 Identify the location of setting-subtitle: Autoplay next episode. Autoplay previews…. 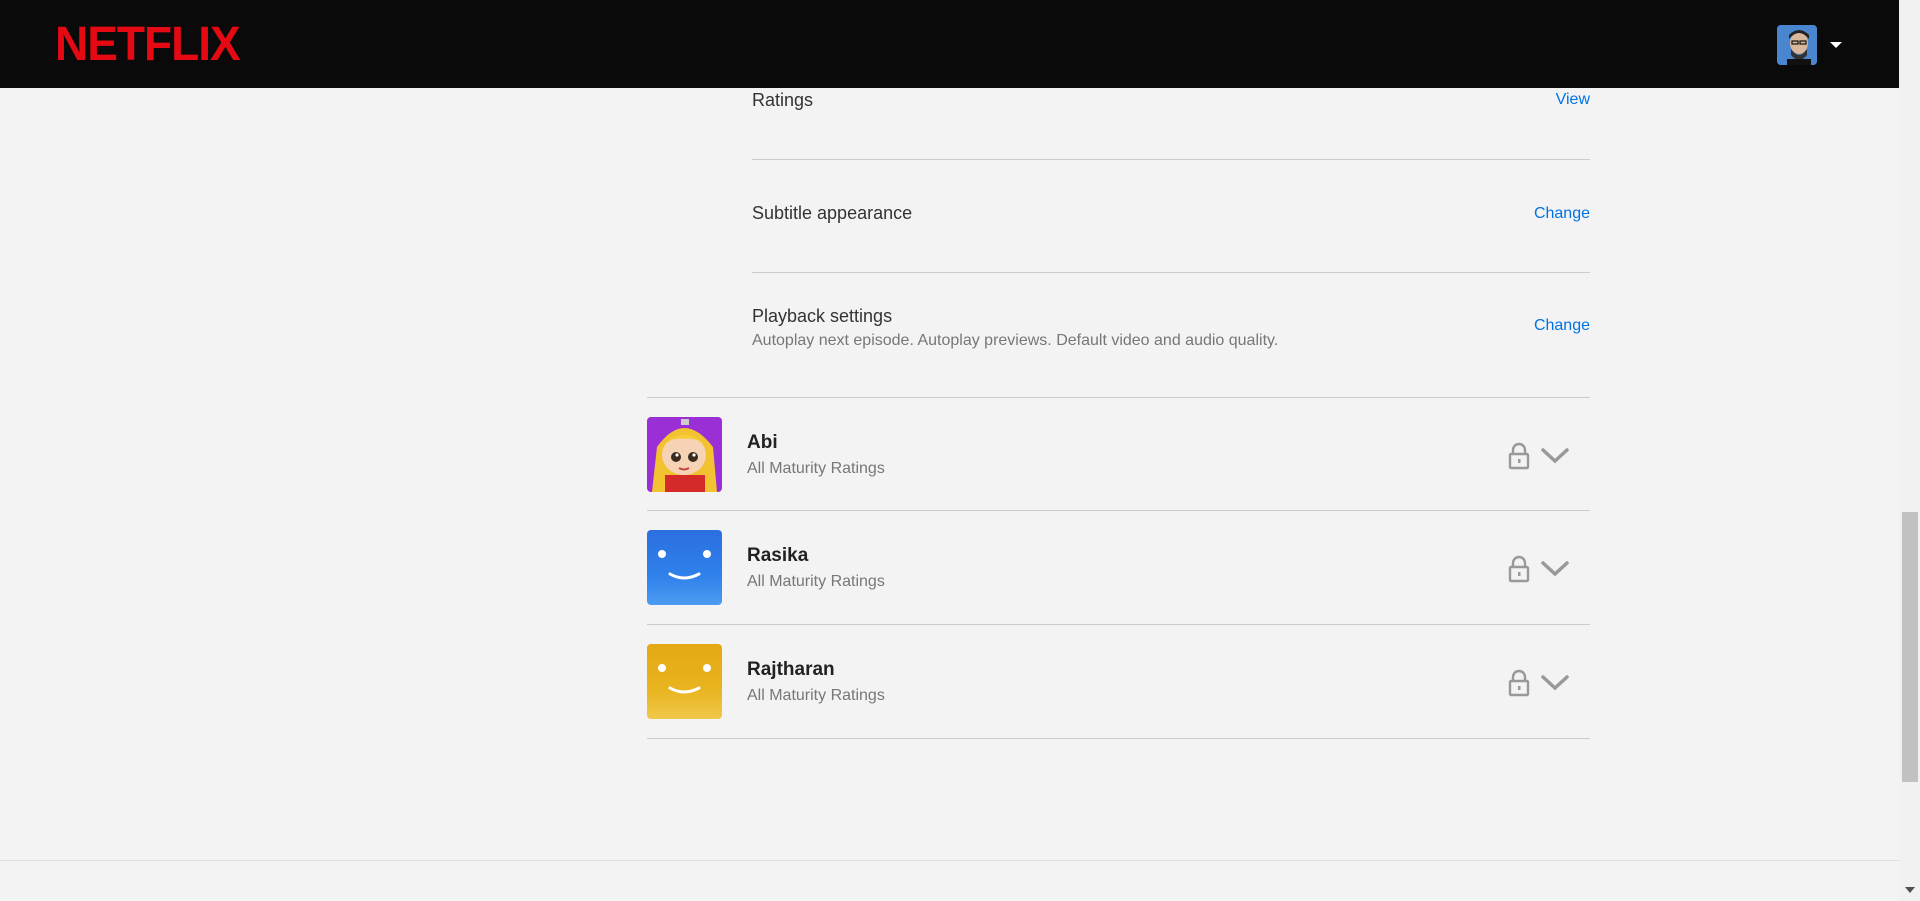
(1015, 340).